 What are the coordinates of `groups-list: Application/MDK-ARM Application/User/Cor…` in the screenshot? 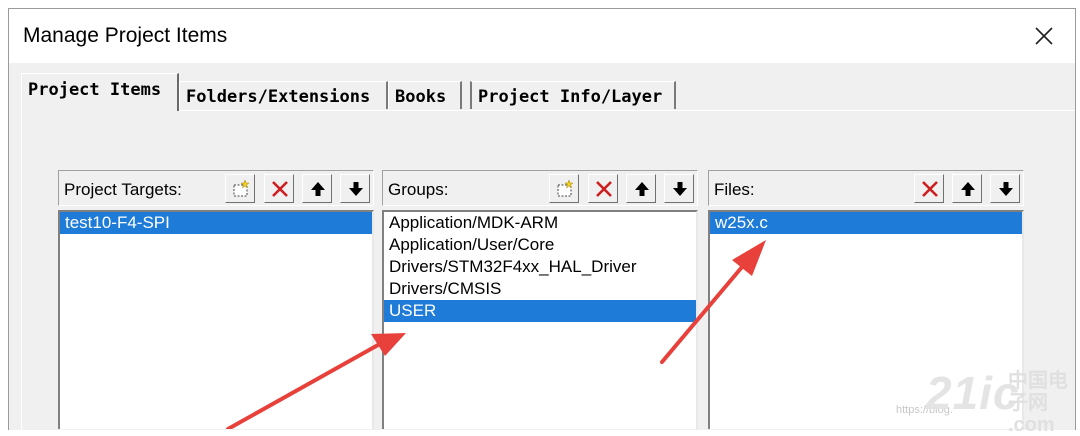 It's located at (540, 319).